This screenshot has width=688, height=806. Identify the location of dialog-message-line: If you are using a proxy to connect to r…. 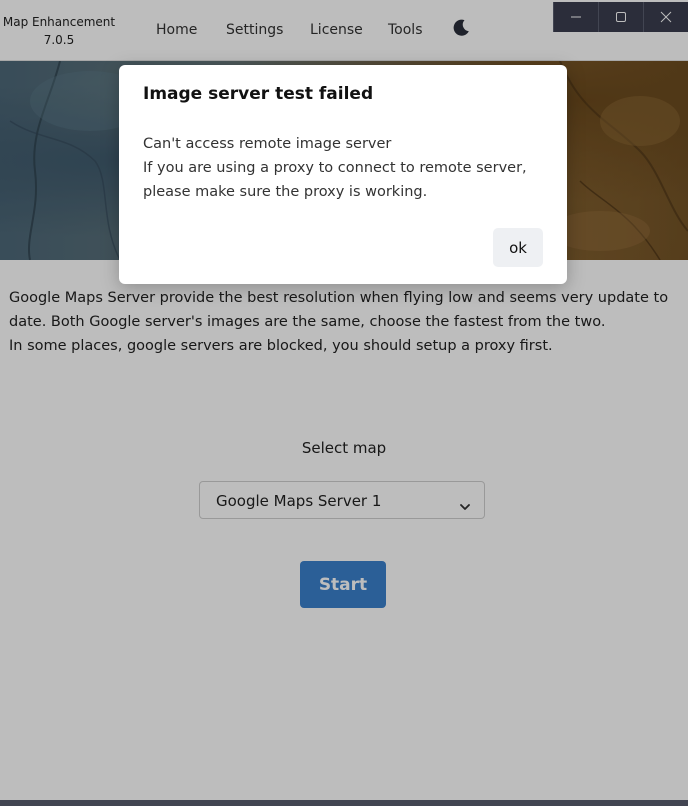
(335, 168).